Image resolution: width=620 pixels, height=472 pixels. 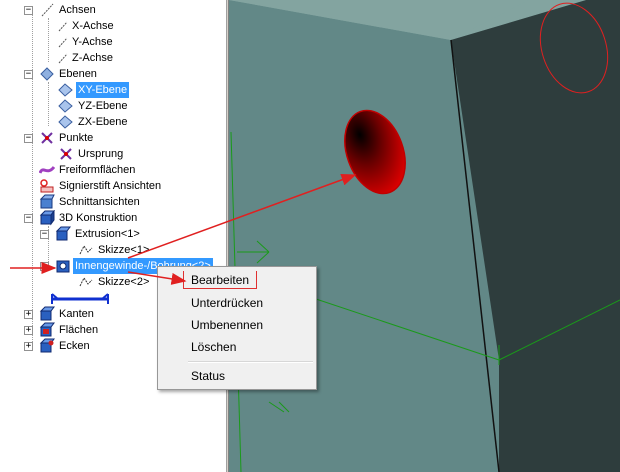 What do you see at coordinates (92, 58) in the screenshot?
I see `tree-node-label: Z-Achse` at bounding box center [92, 58].